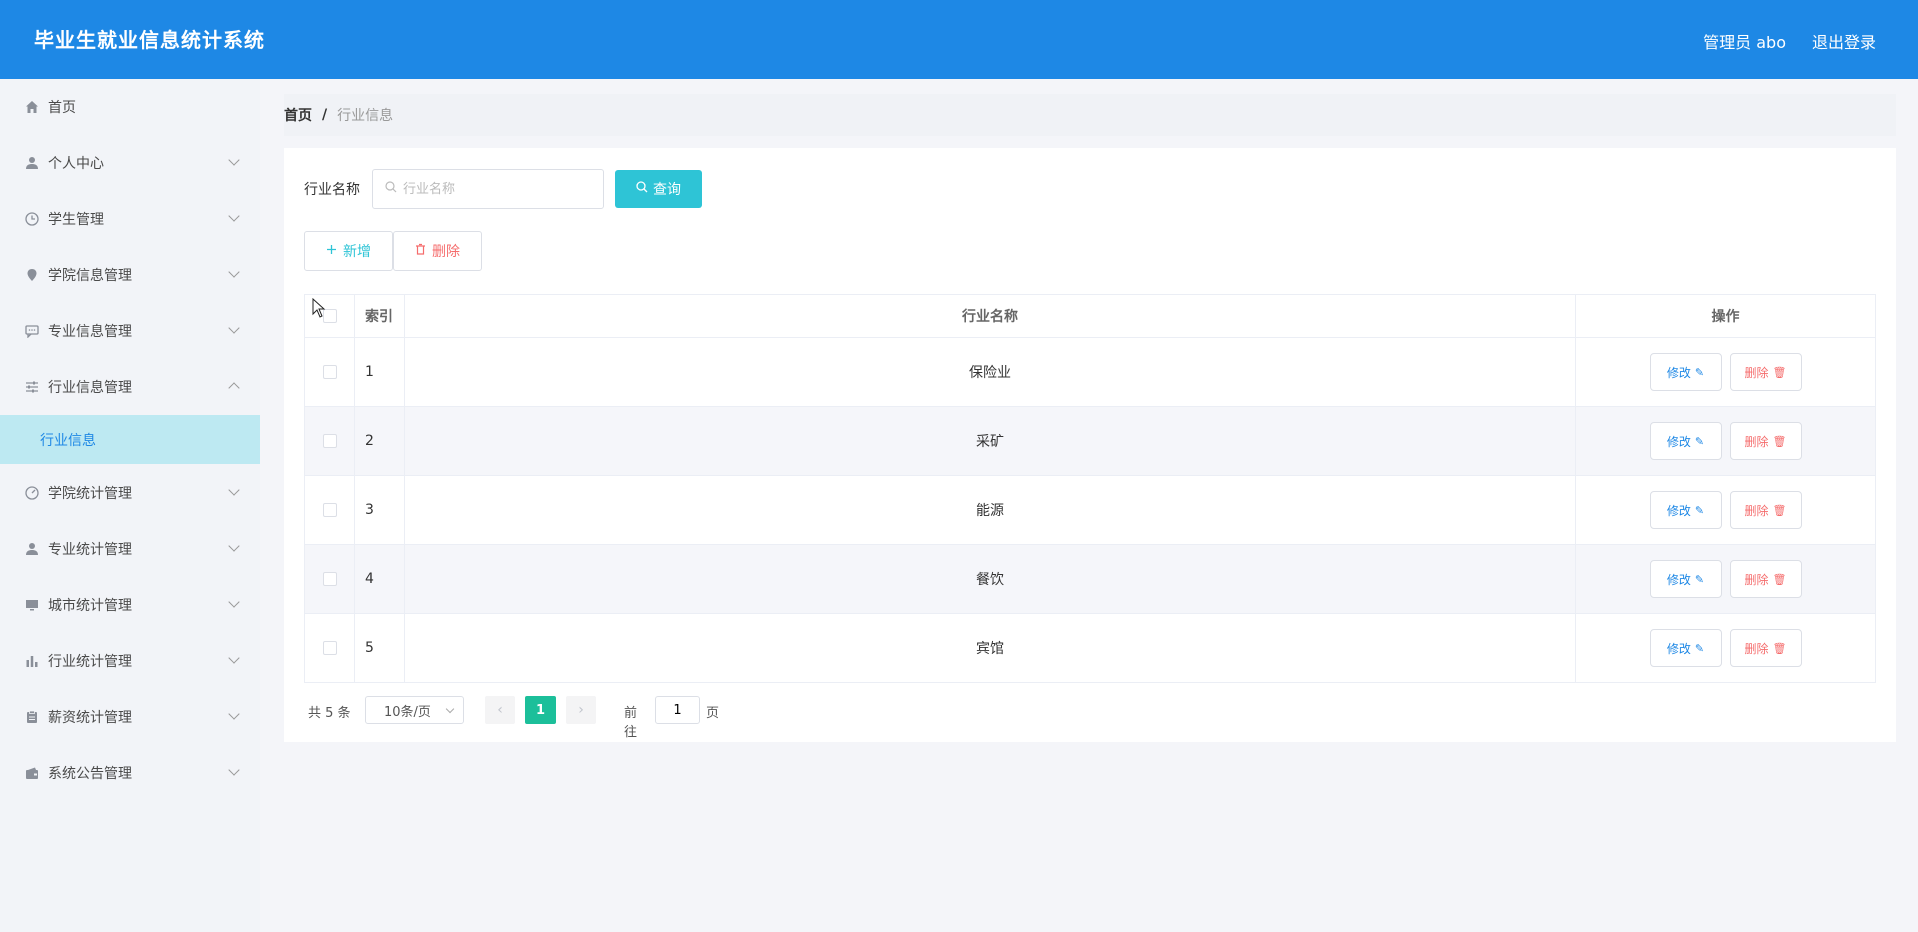 The height and width of the screenshot is (932, 1918). What do you see at coordinates (1744, 42) in the screenshot?
I see `current-user: 管理员 abo` at bounding box center [1744, 42].